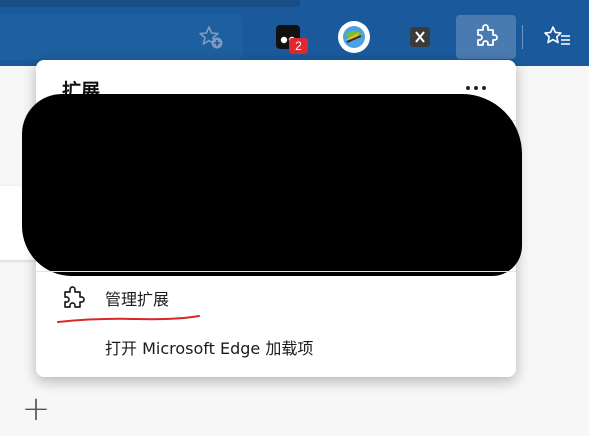  I want to click on x-box-icon, so click(420, 37).